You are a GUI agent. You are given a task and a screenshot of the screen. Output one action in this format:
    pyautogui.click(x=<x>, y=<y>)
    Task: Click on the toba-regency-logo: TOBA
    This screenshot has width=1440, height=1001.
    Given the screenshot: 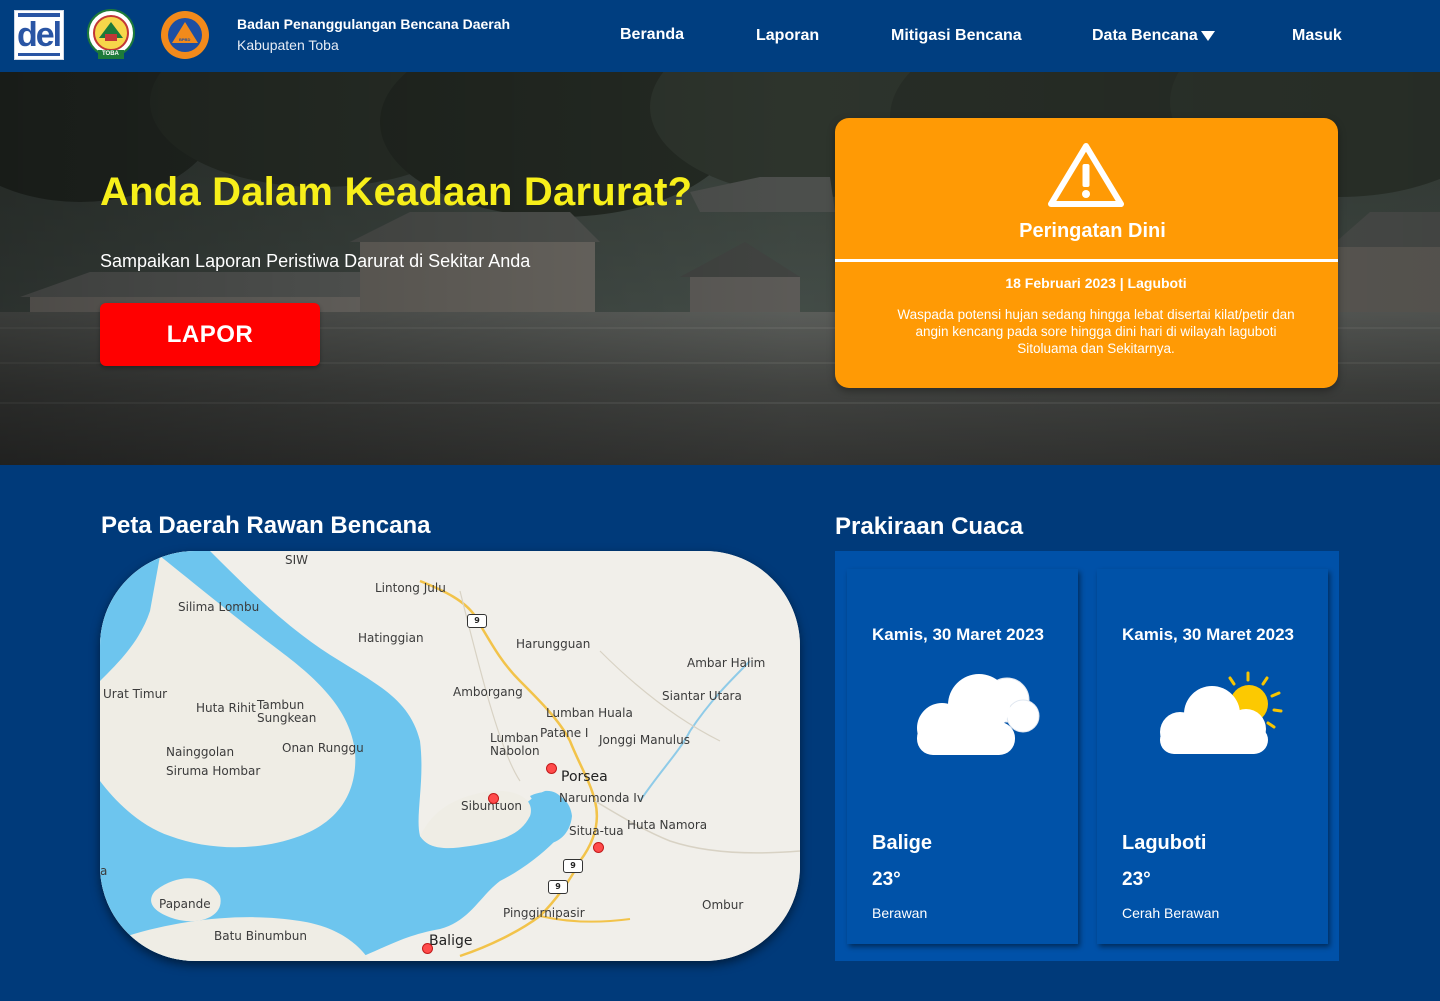 What is the action you would take?
    pyautogui.click(x=111, y=36)
    